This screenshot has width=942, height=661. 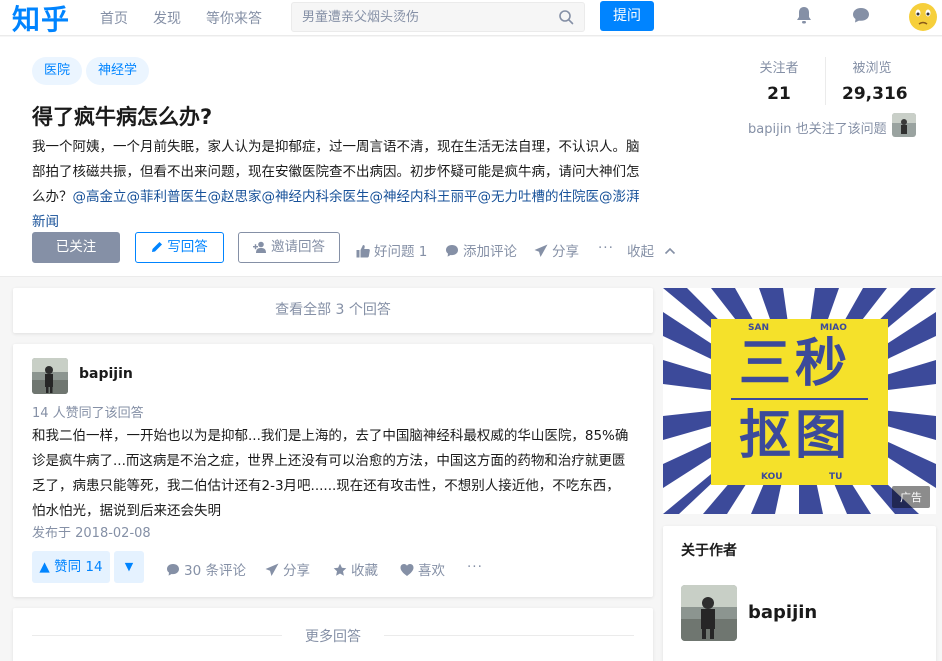 I want to click on zhihu-logo: 知乎, so click(x=41, y=19).